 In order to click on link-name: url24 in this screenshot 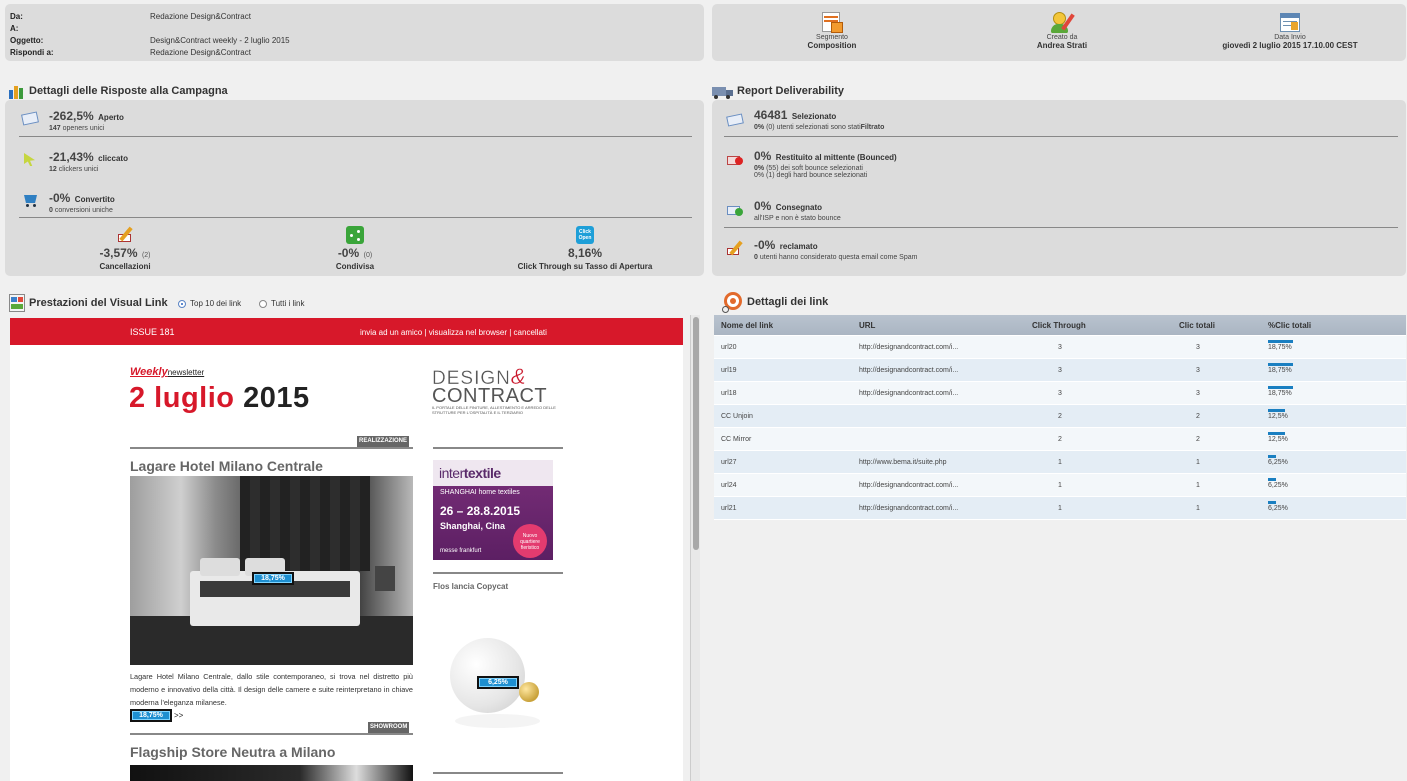, I will do `click(729, 485)`.